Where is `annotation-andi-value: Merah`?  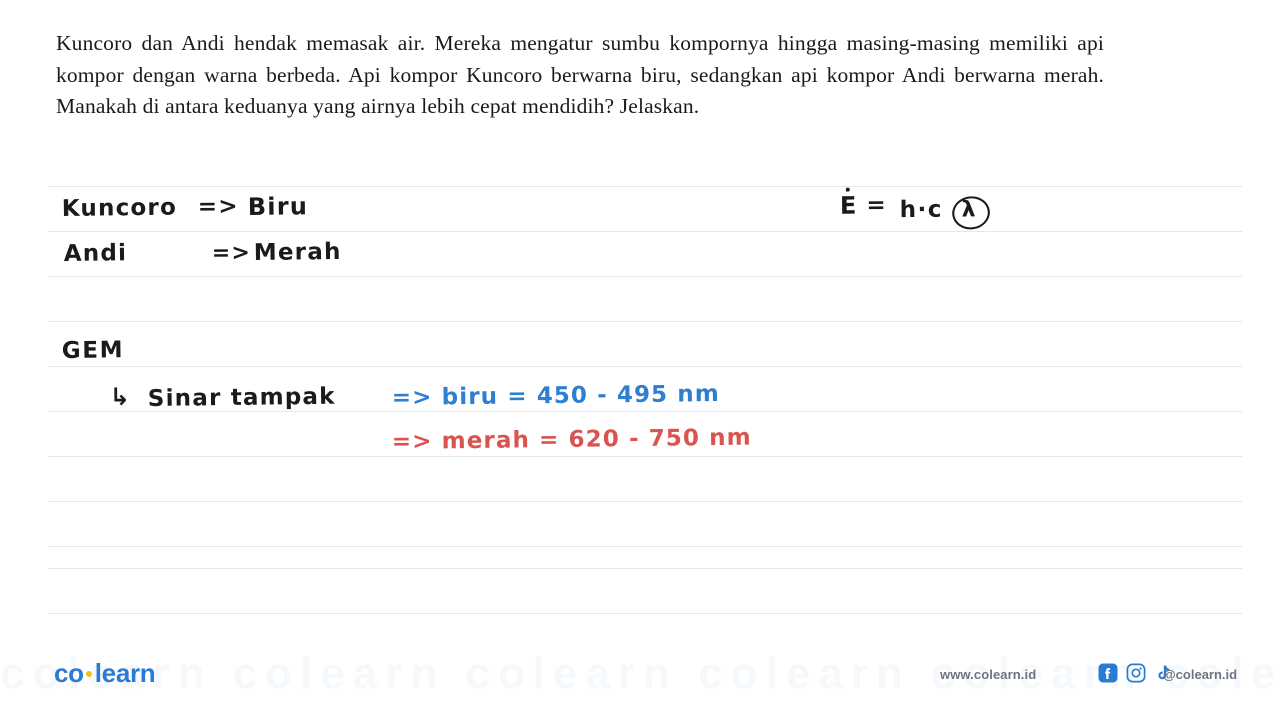 annotation-andi-value: Merah is located at coordinates (297, 252).